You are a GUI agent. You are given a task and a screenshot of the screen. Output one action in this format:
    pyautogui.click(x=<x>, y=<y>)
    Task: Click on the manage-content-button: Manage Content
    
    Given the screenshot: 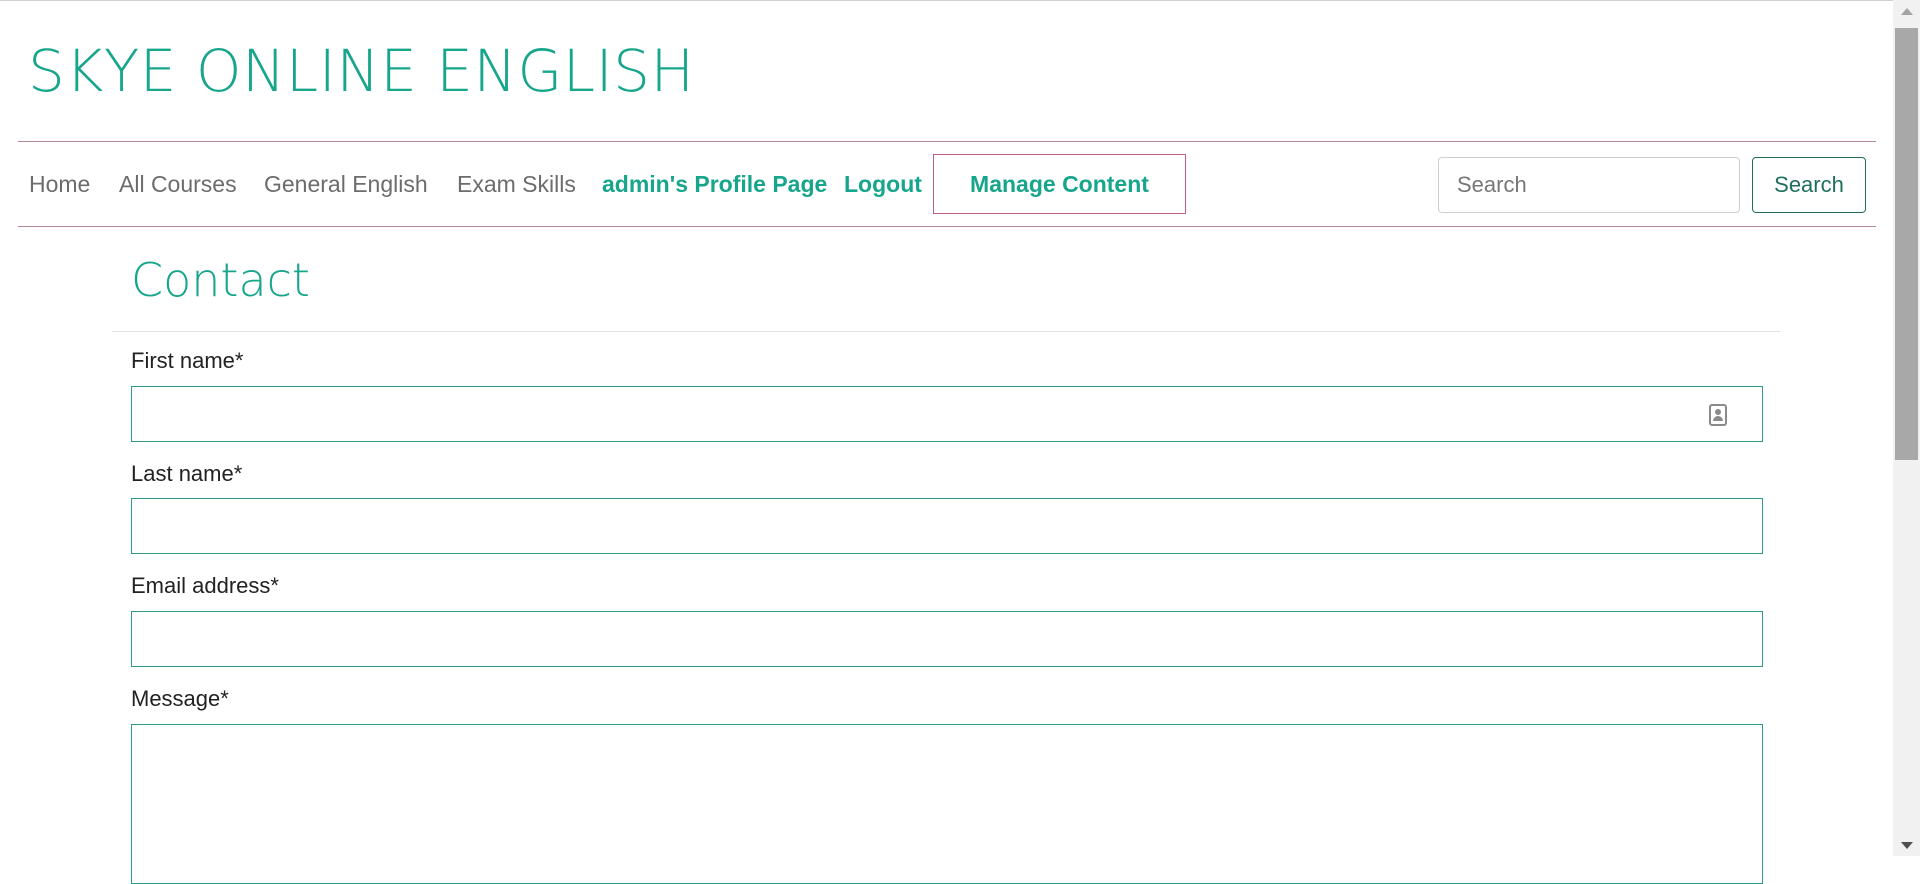 What is the action you would take?
    pyautogui.click(x=1059, y=184)
    